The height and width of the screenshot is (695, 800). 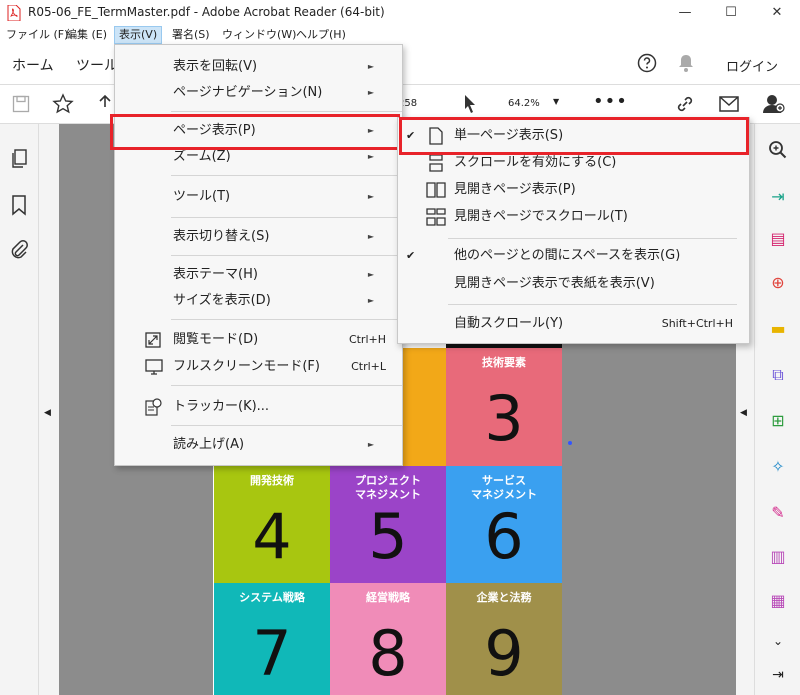 What do you see at coordinates (778, 675) in the screenshot?
I see `collapse-panel-icon: ⇥` at bounding box center [778, 675].